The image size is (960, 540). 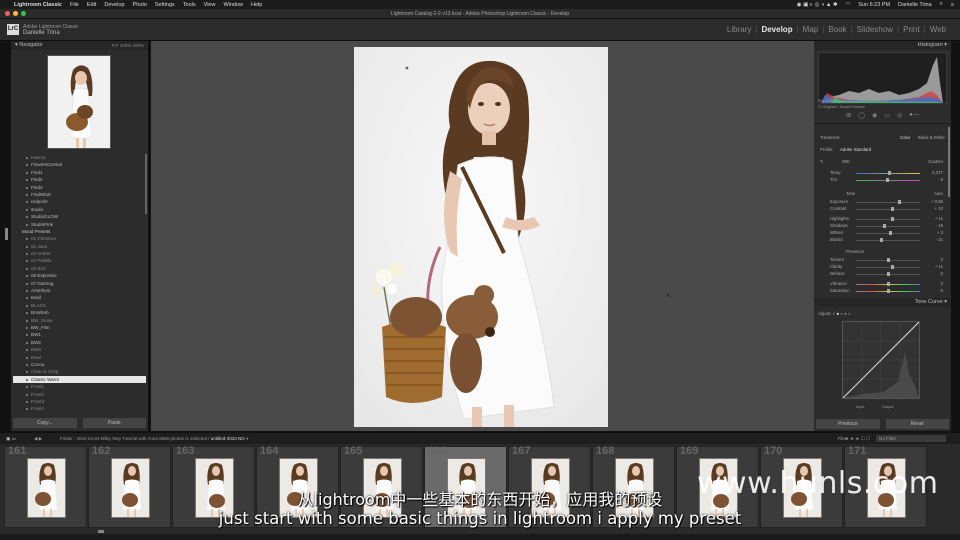 What do you see at coordinates (79, 408) in the screenshot?
I see `preset-item: Frost4` at bounding box center [79, 408].